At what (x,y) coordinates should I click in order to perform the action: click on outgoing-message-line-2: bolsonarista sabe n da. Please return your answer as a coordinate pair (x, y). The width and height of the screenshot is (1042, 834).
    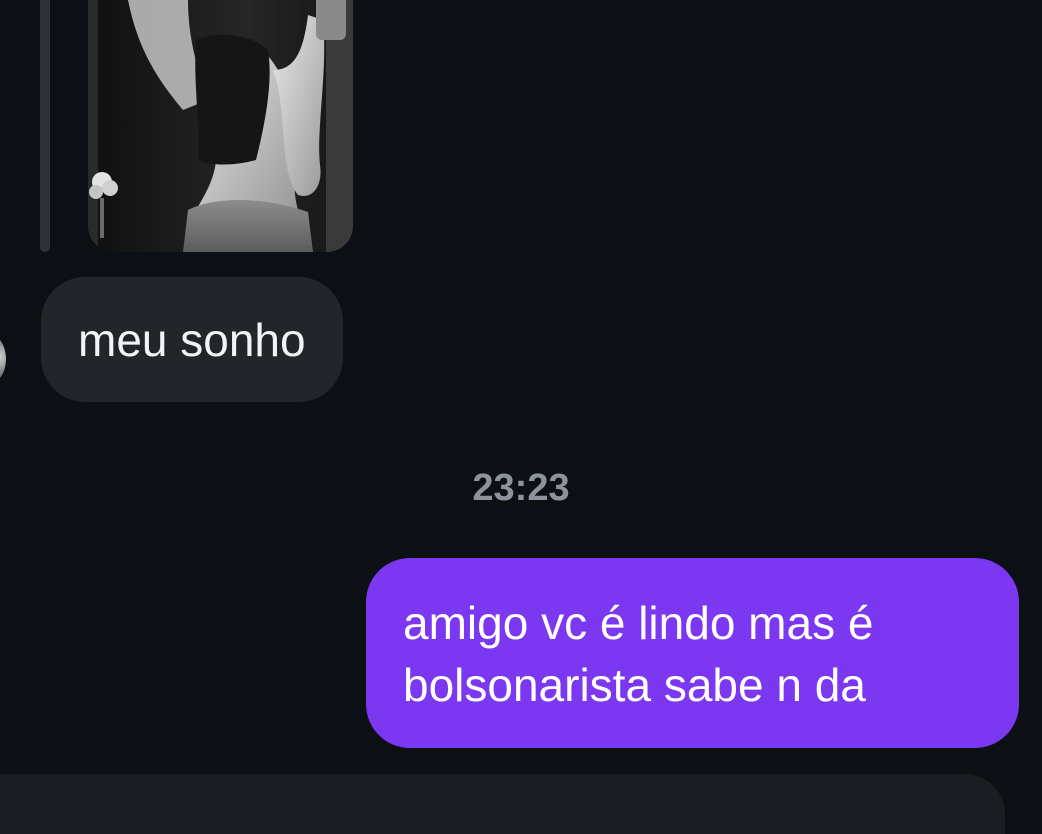
    Looking at the image, I should click on (634, 685).